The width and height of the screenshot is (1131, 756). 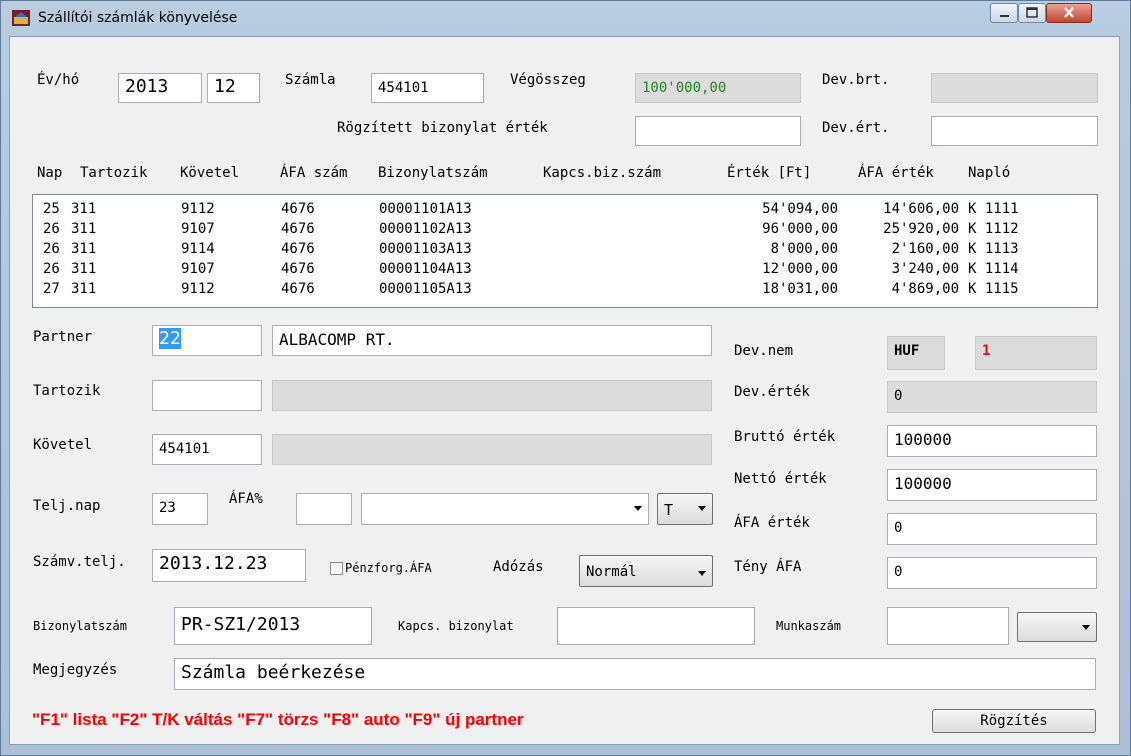 I want to click on dev-ertek-field: 0, so click(x=992, y=397).